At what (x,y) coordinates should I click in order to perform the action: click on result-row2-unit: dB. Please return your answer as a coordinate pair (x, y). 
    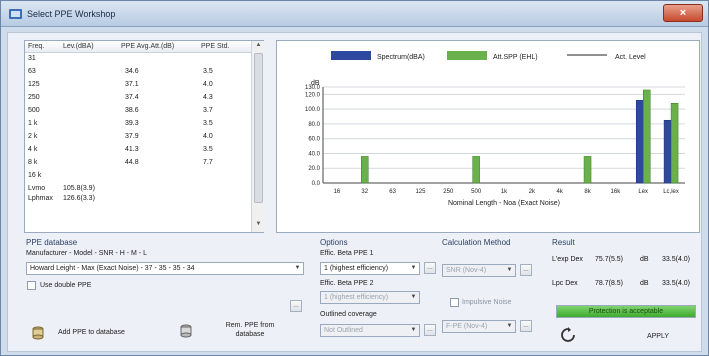
    Looking at the image, I should click on (644, 283).